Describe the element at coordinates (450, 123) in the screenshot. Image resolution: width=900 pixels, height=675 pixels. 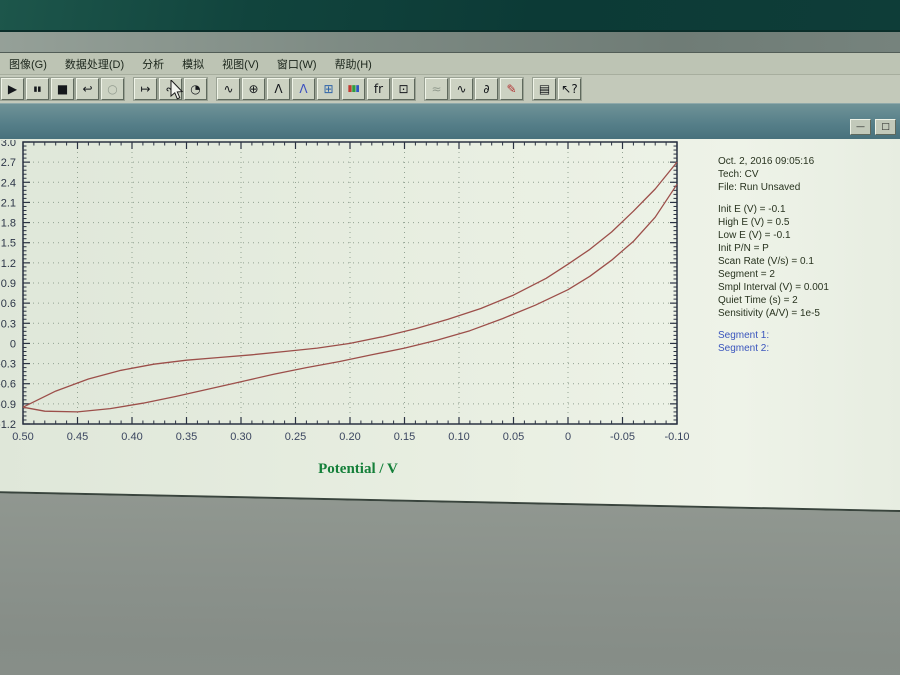
I see `graph-window-titlebar: — □` at that location.